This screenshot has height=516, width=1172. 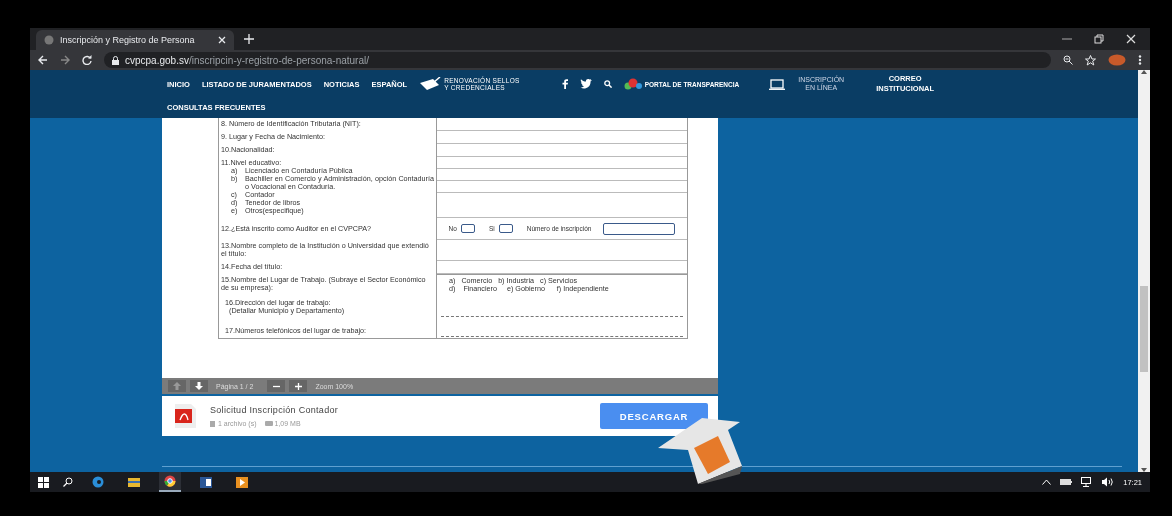 What do you see at coordinates (639, 228) in the screenshot?
I see `input-field` at bounding box center [639, 228].